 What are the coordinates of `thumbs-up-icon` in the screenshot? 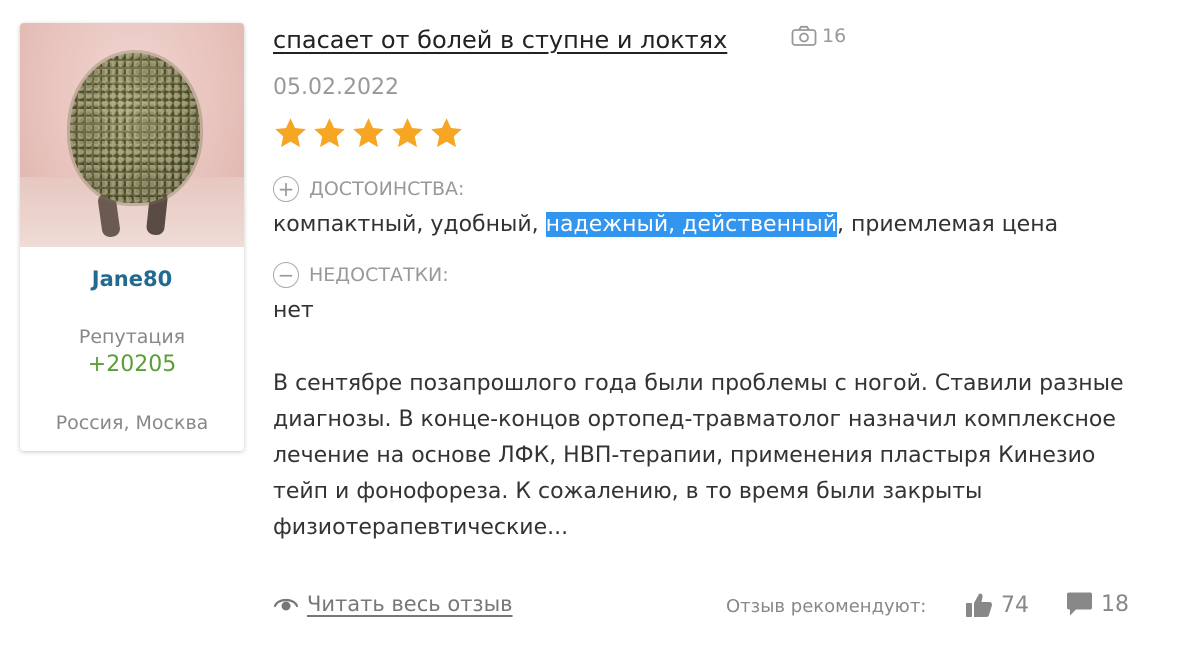 It's located at (979, 605).